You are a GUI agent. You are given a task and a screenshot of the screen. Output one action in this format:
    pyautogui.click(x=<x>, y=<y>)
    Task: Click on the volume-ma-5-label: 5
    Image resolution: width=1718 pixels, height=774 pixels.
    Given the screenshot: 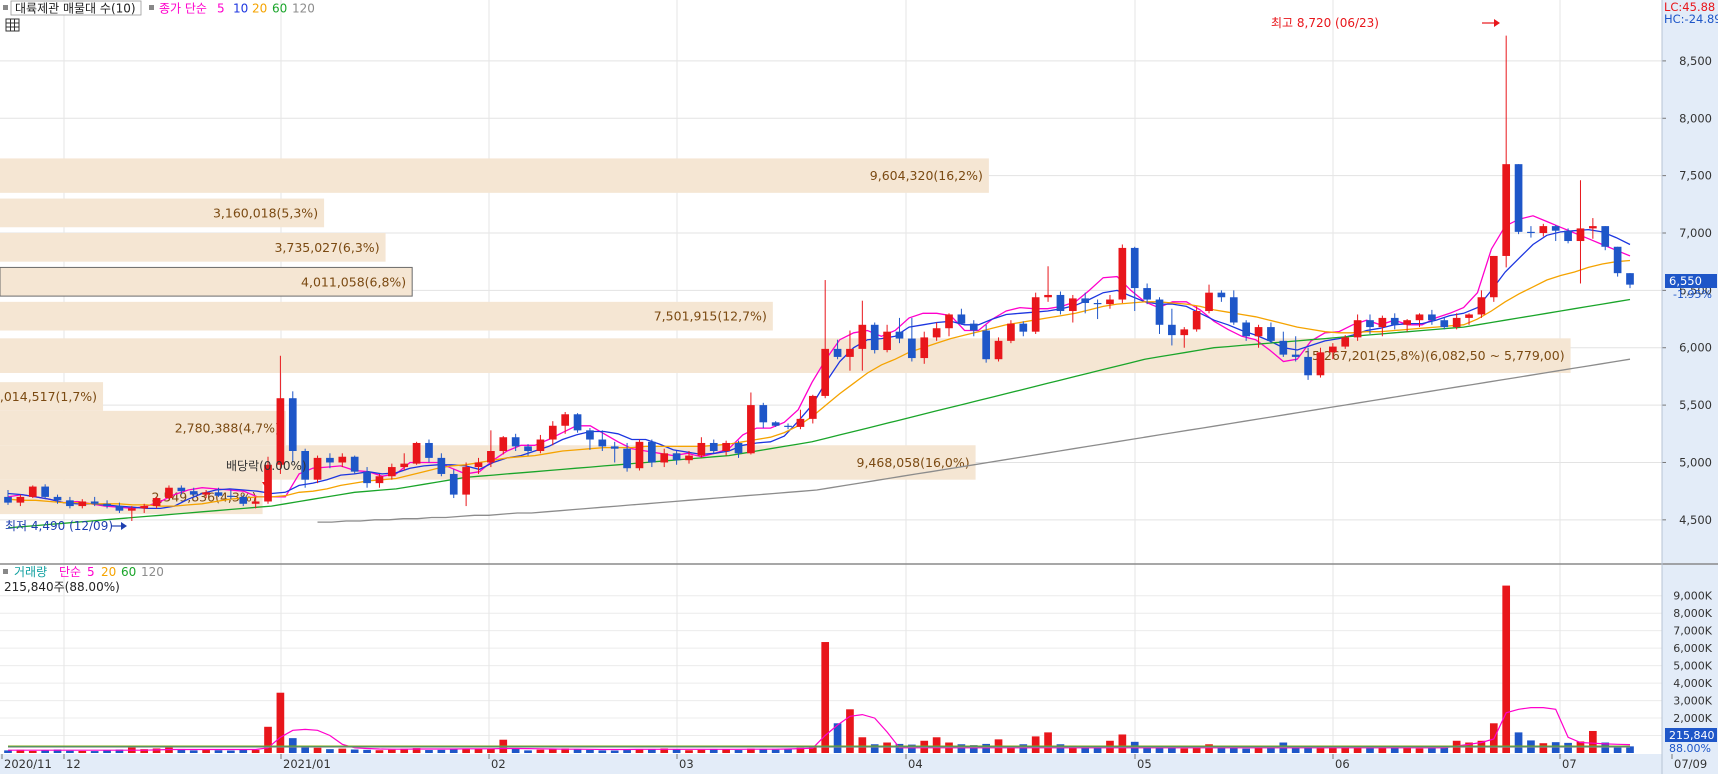 What is the action you would take?
    pyautogui.click(x=91, y=572)
    